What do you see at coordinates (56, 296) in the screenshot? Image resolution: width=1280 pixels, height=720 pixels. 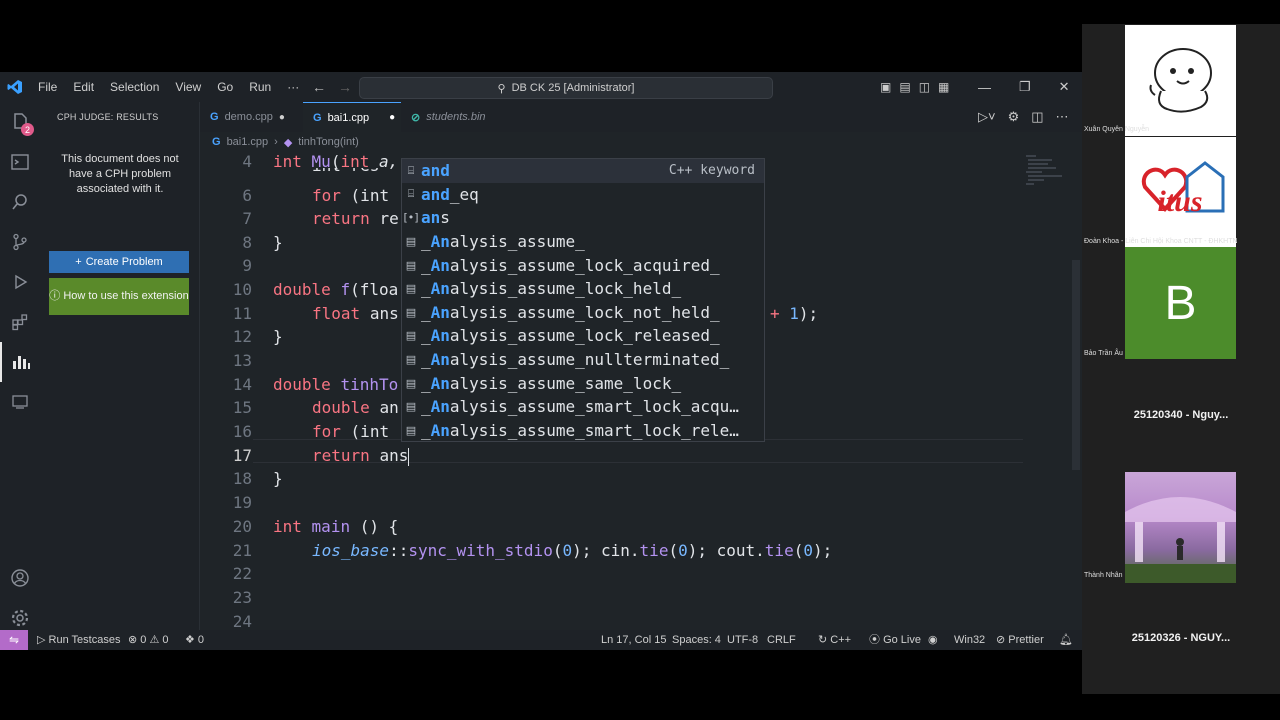 I see `question-icon: ⓘ` at bounding box center [56, 296].